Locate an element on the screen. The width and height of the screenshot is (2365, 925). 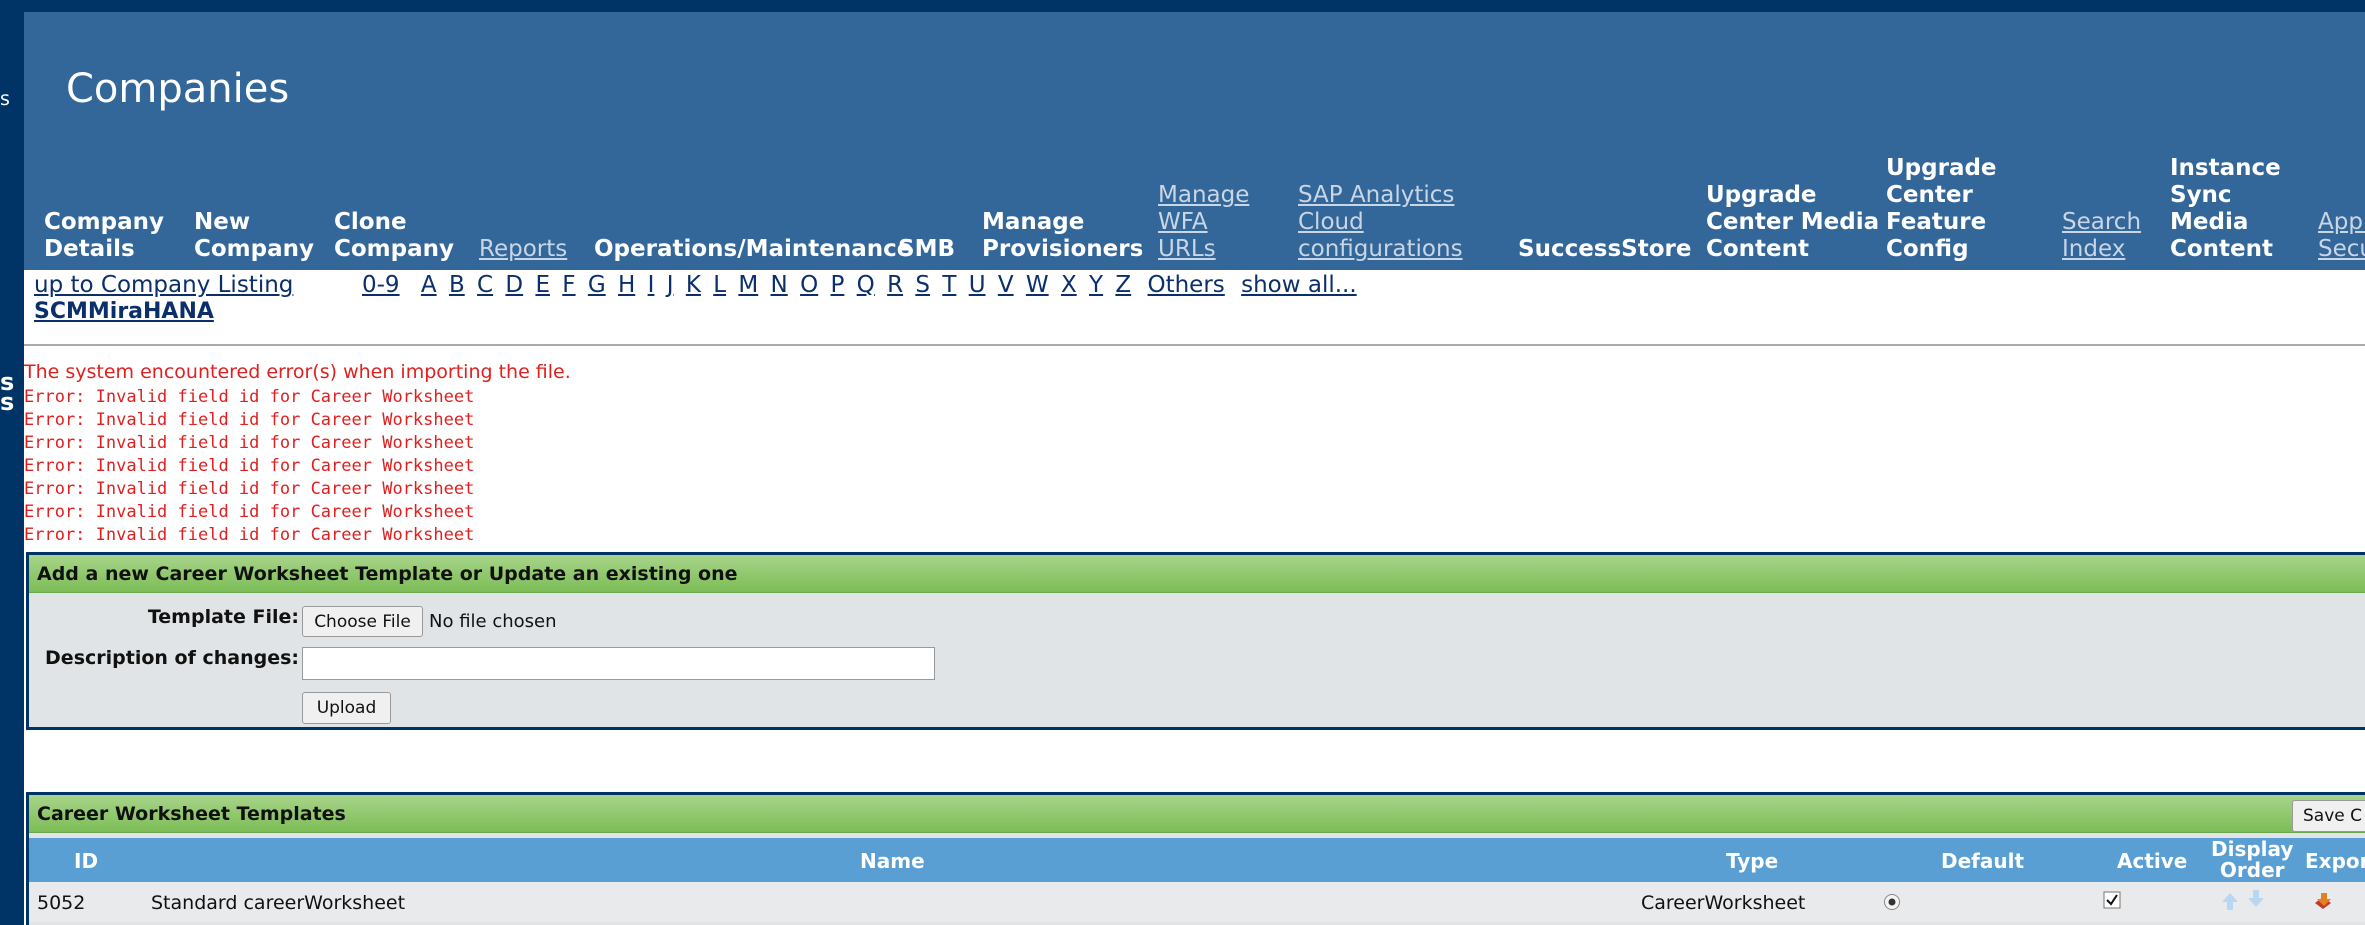
nav-clone-company: Clone Company is located at coordinates (394, 236).